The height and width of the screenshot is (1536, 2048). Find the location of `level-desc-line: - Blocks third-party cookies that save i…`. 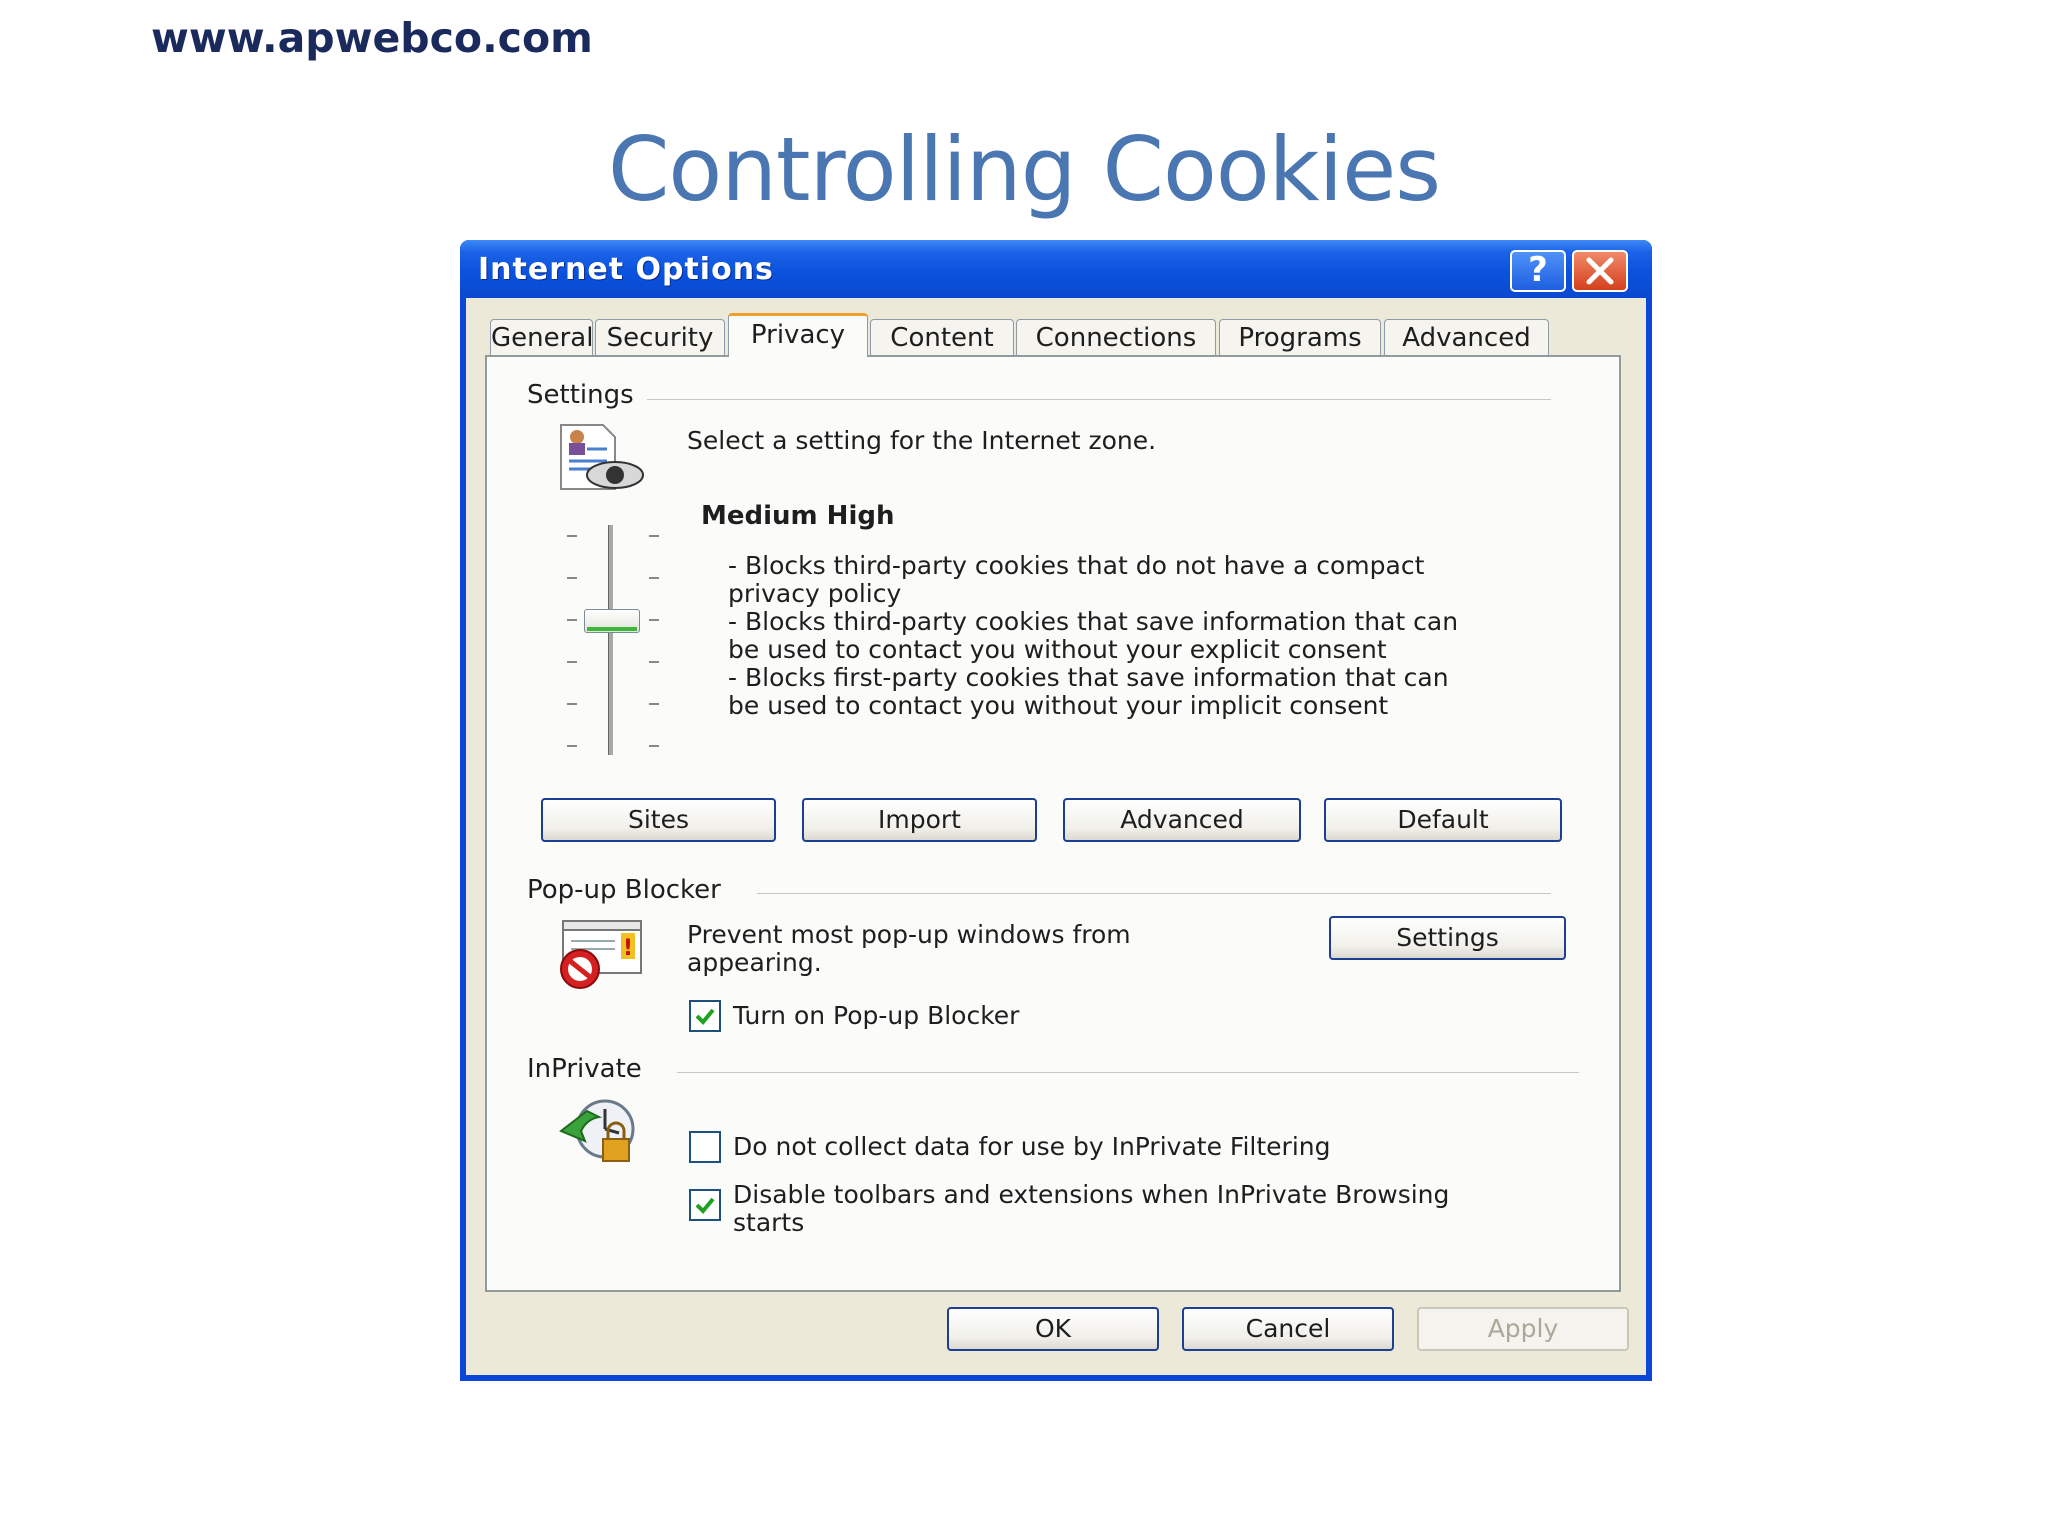

level-desc-line: - Blocks third-party cookies that save i… is located at coordinates (1093, 621).